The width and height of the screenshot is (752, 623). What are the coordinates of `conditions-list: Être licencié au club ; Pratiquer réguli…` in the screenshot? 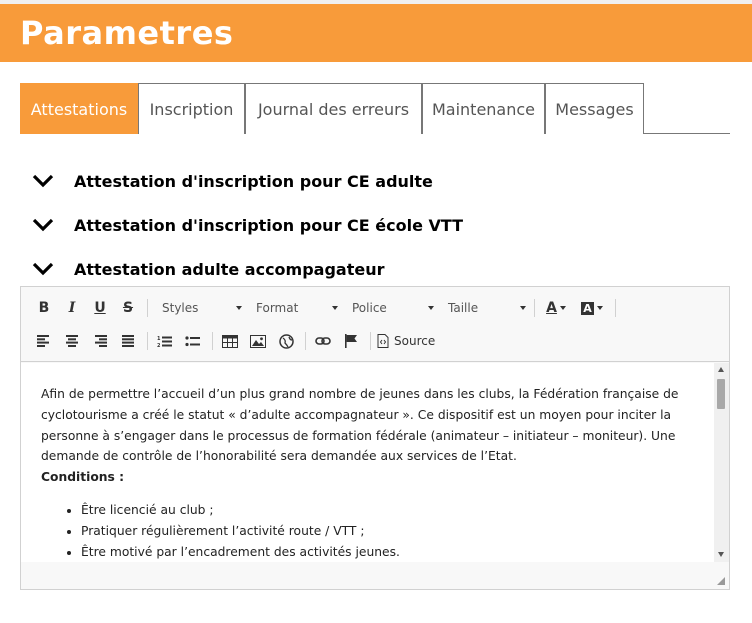 It's located at (371, 531).